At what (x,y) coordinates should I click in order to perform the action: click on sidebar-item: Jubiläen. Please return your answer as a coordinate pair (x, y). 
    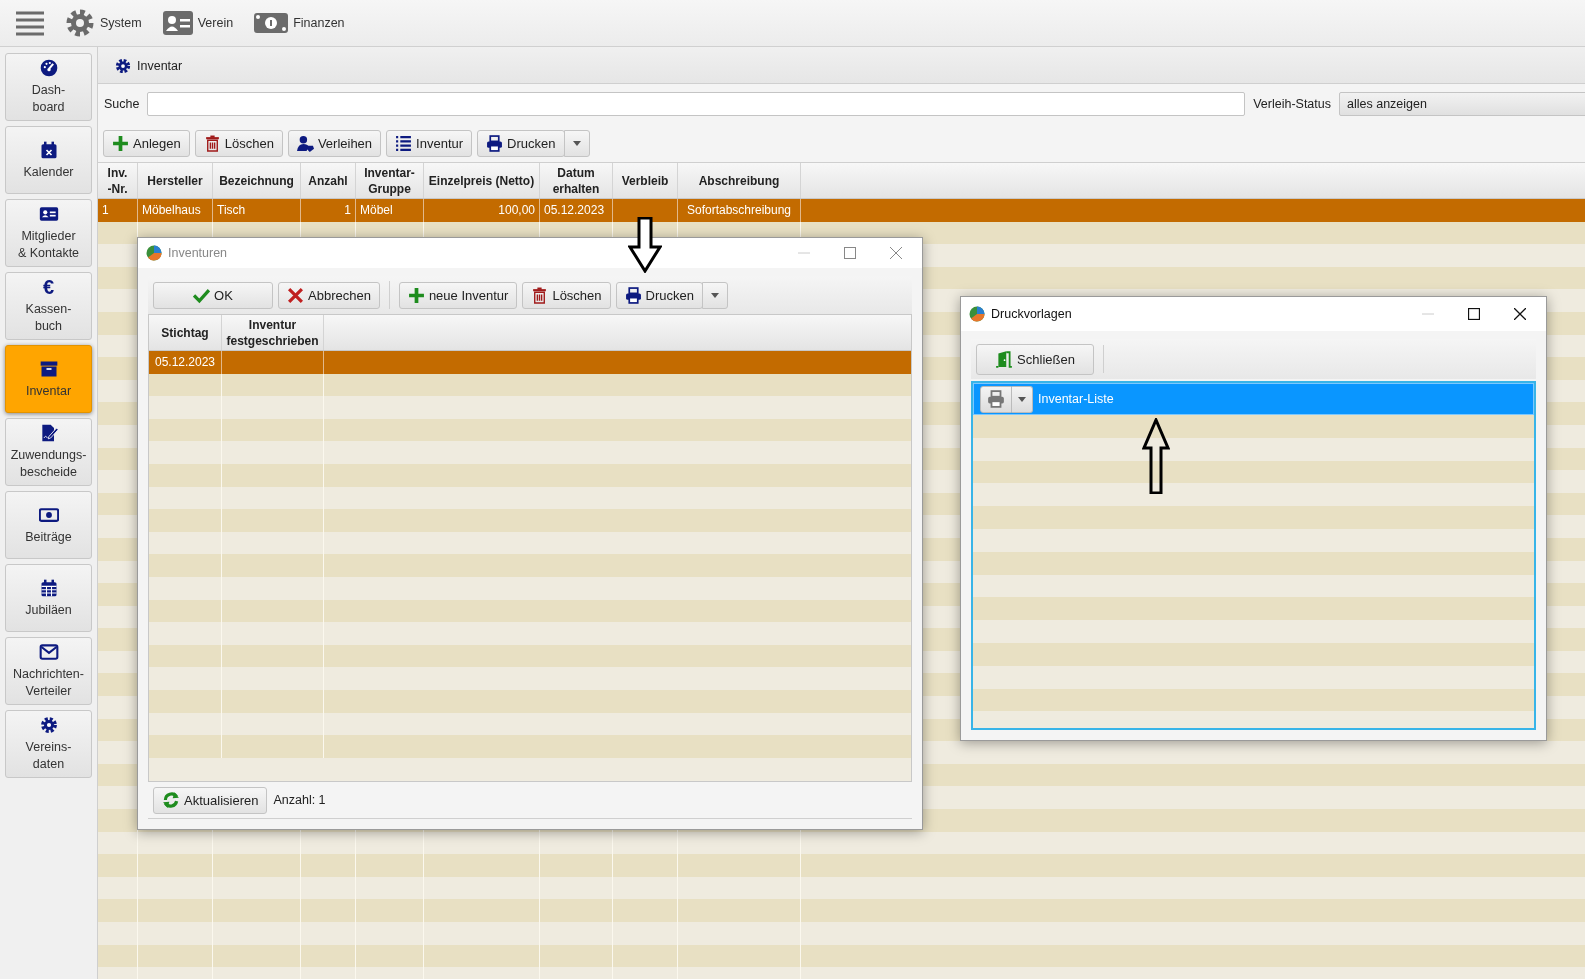
    Looking at the image, I should click on (48, 598).